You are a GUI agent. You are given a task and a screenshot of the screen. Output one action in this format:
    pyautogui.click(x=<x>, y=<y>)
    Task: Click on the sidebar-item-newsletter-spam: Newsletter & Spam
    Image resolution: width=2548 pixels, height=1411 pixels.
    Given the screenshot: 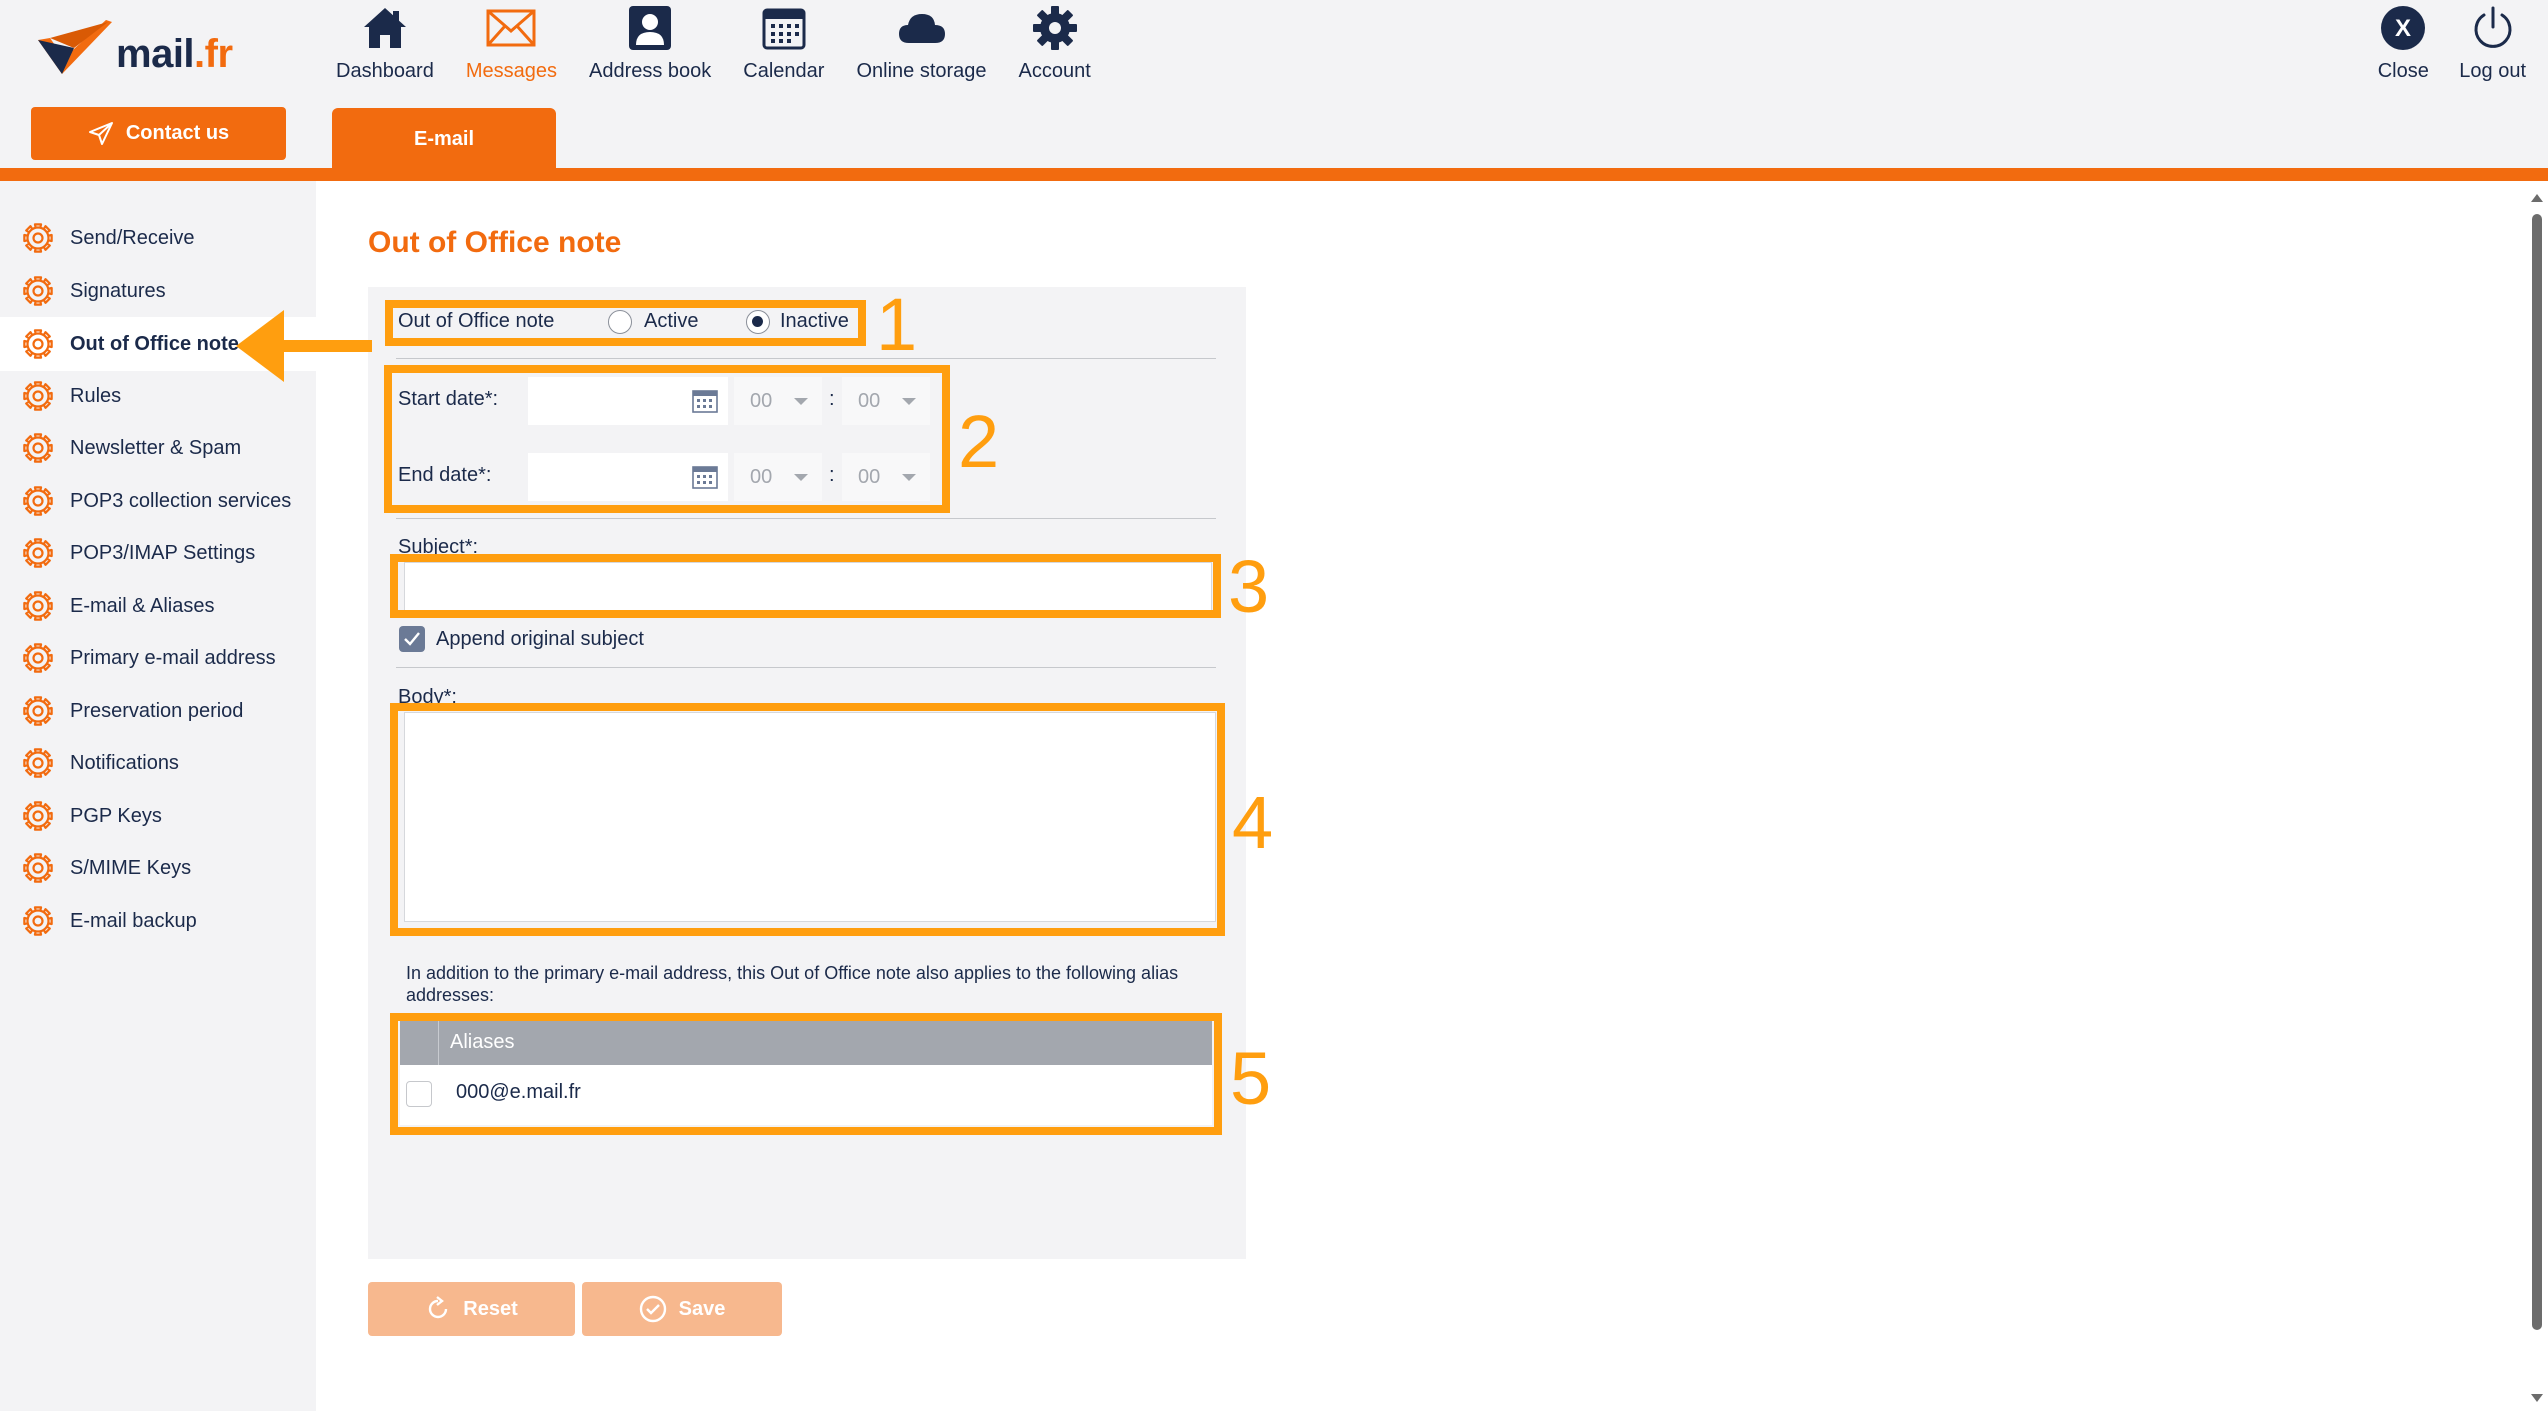 What is the action you would take?
    pyautogui.click(x=158, y=448)
    